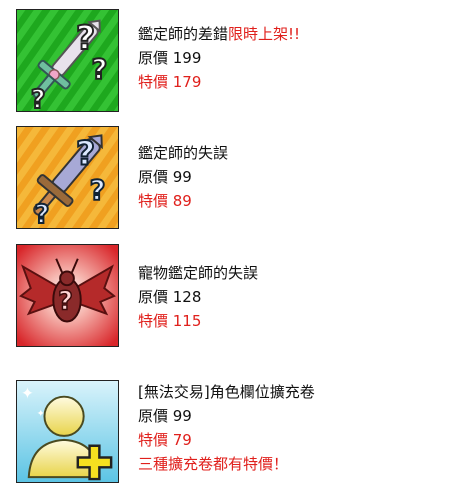 The width and height of the screenshot is (463, 493). Describe the element at coordinates (198, 273) in the screenshot. I see `item-name: 寵物鑑定師的失誤` at that location.